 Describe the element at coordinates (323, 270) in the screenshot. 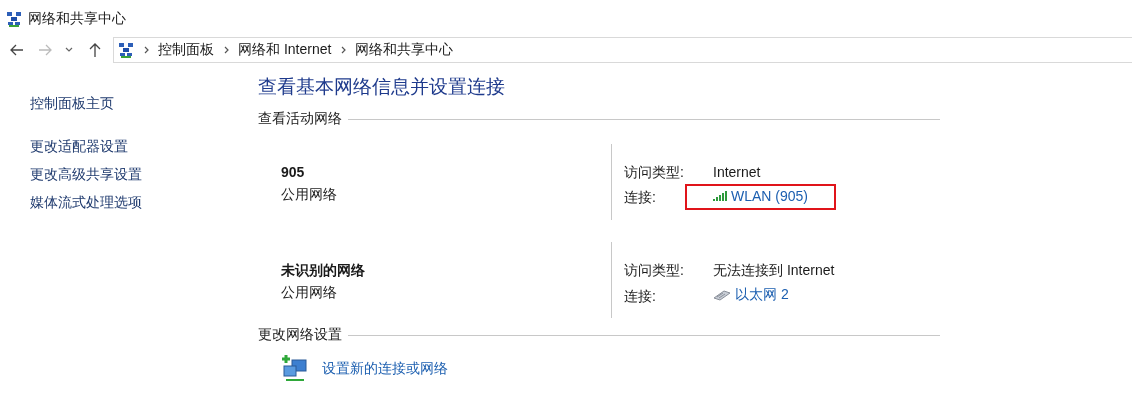

I see `network-name: 未识别的网络` at that location.